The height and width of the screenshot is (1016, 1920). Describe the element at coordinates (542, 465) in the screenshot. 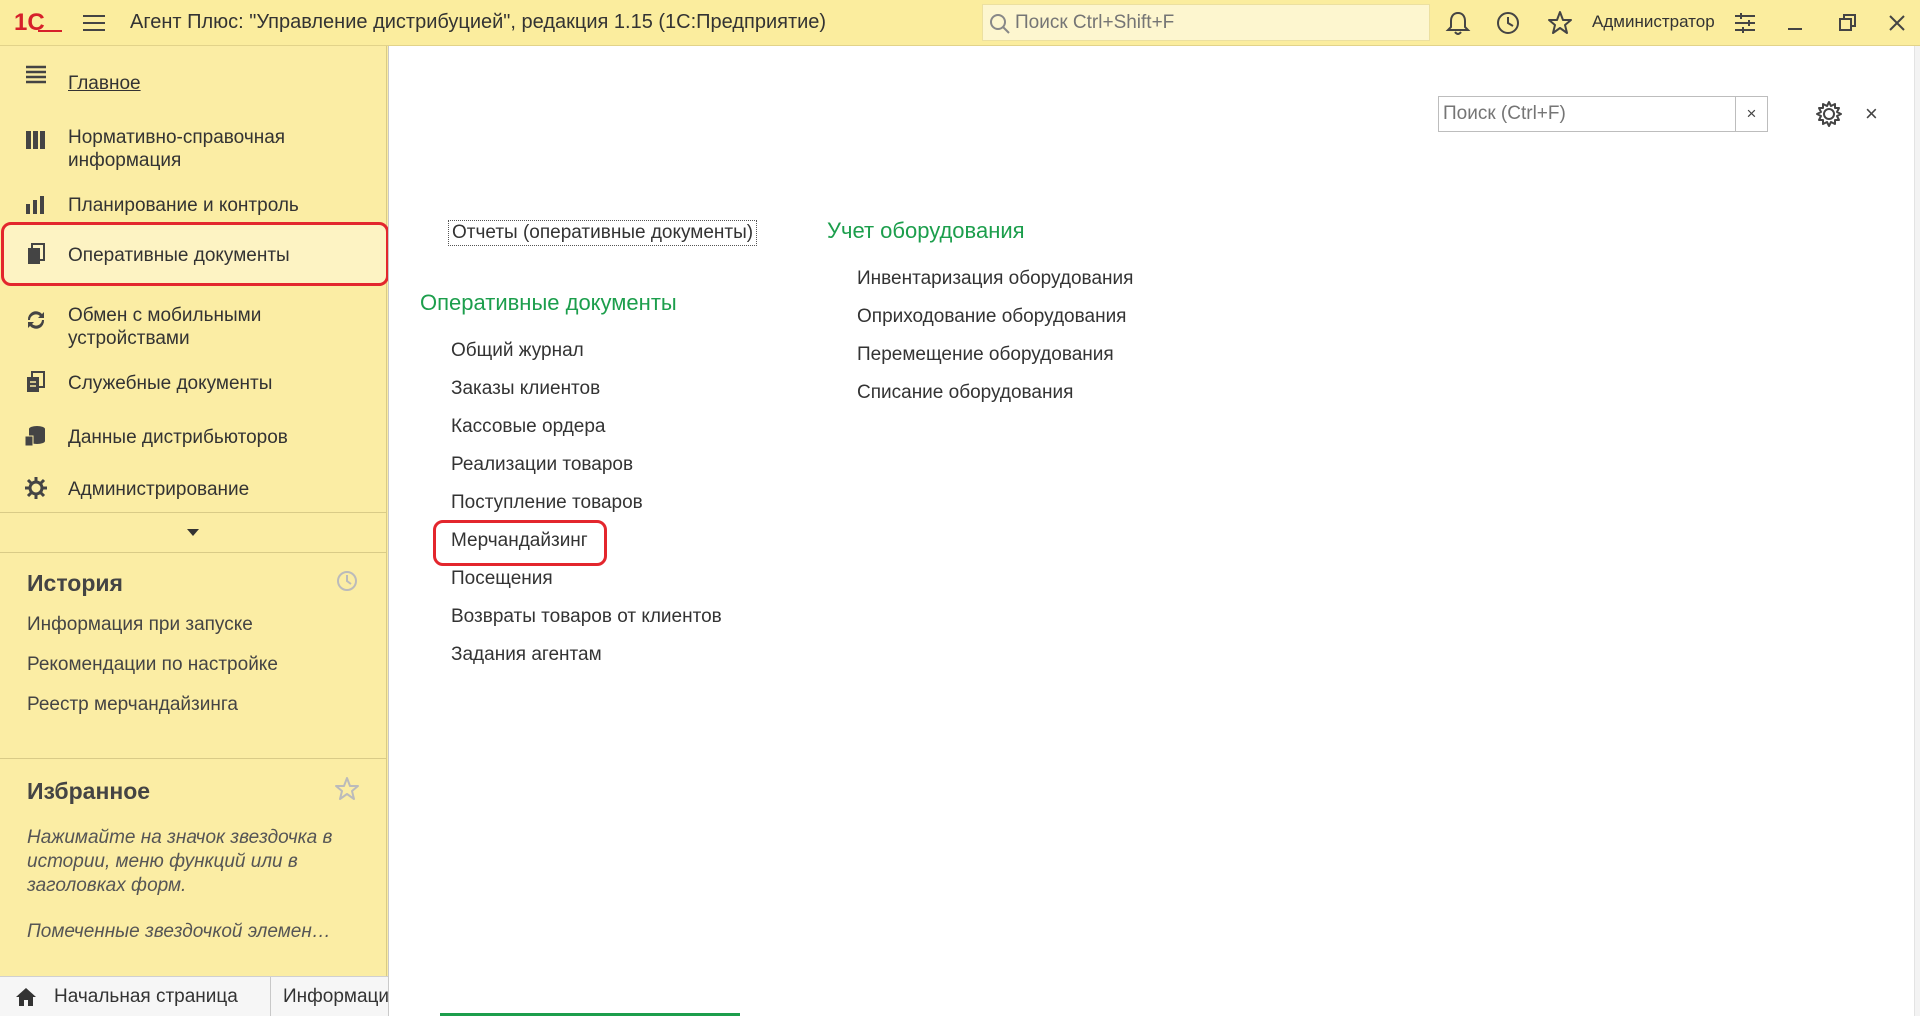

I see `doc-link-sales: Реализации товаров` at that location.